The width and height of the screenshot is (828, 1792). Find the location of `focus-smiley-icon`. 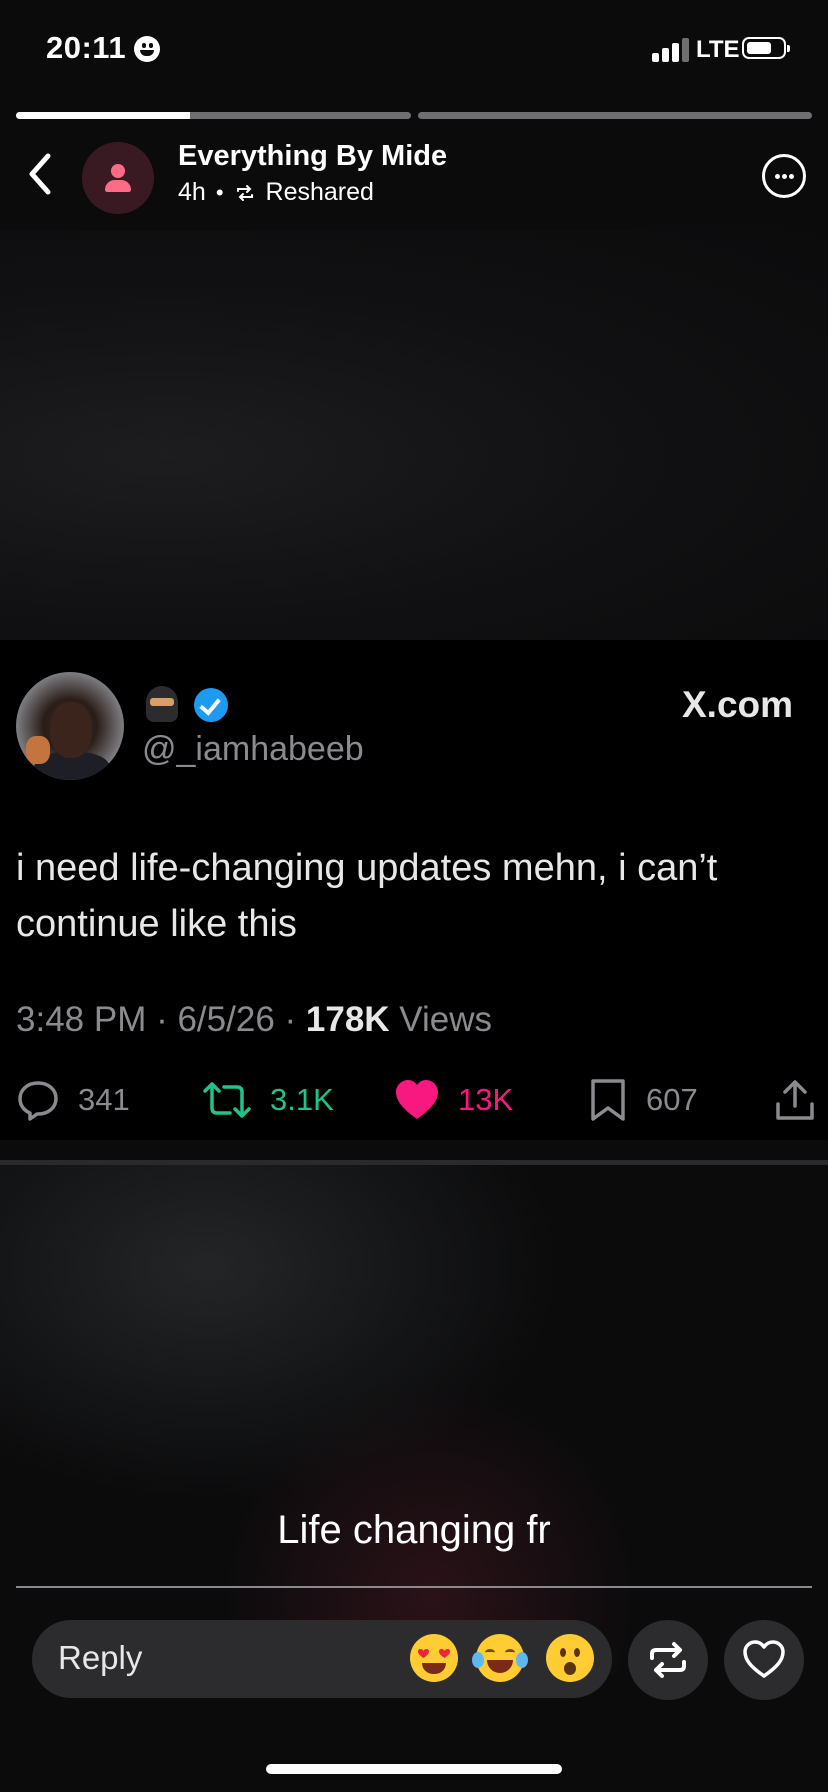

focus-smiley-icon is located at coordinates (147, 49).